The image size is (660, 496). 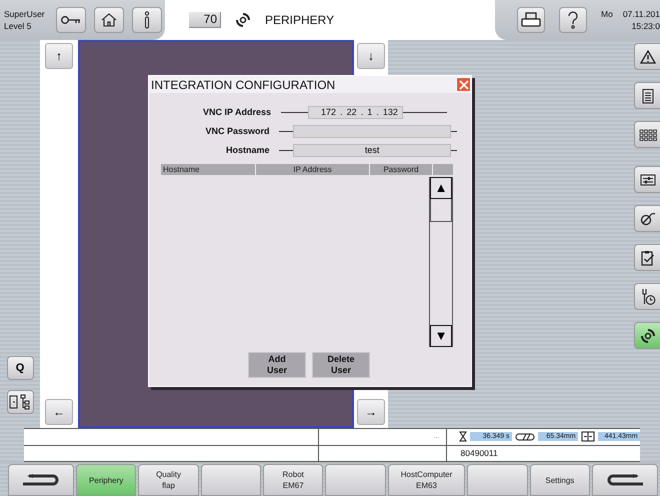 What do you see at coordinates (20, 368) in the screenshot?
I see `quick-button: Q` at bounding box center [20, 368].